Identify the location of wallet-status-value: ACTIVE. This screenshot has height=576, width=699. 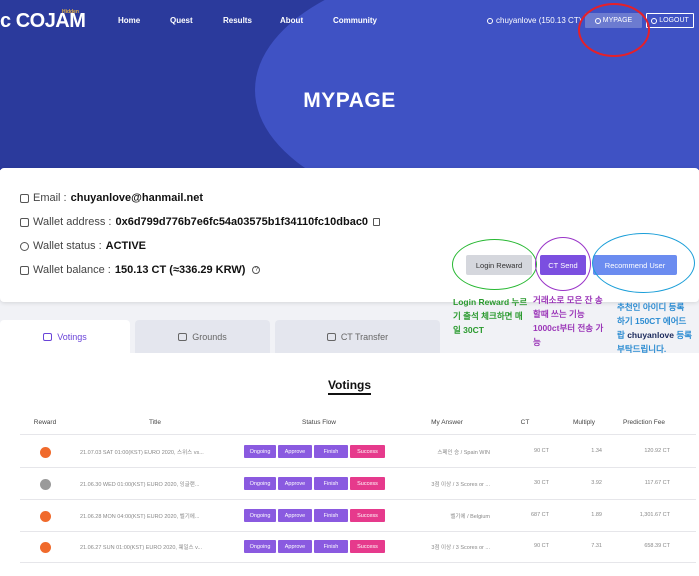
(126, 246).